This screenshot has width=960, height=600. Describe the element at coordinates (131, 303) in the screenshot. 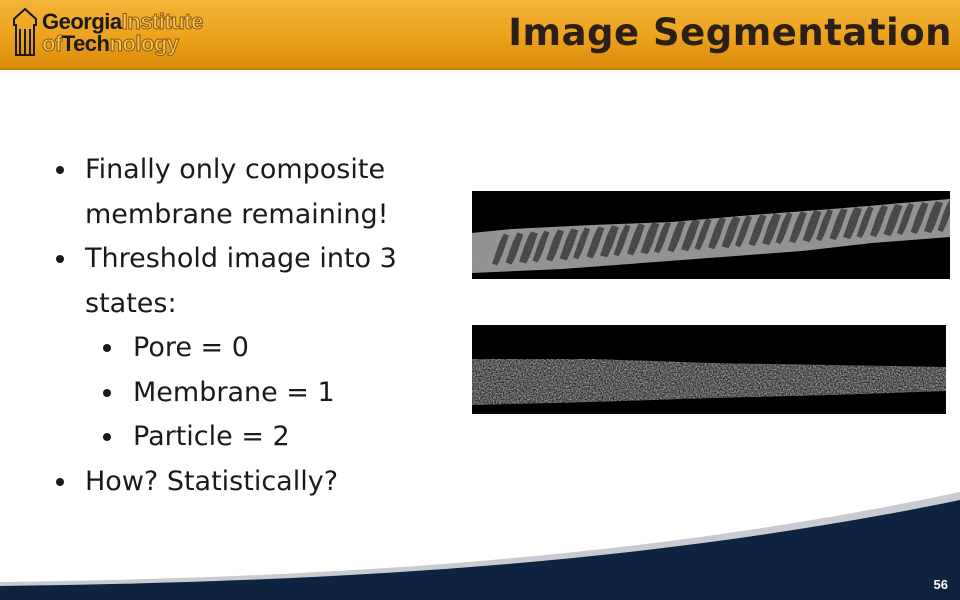

I see `bullet-continuation: states:` at that location.